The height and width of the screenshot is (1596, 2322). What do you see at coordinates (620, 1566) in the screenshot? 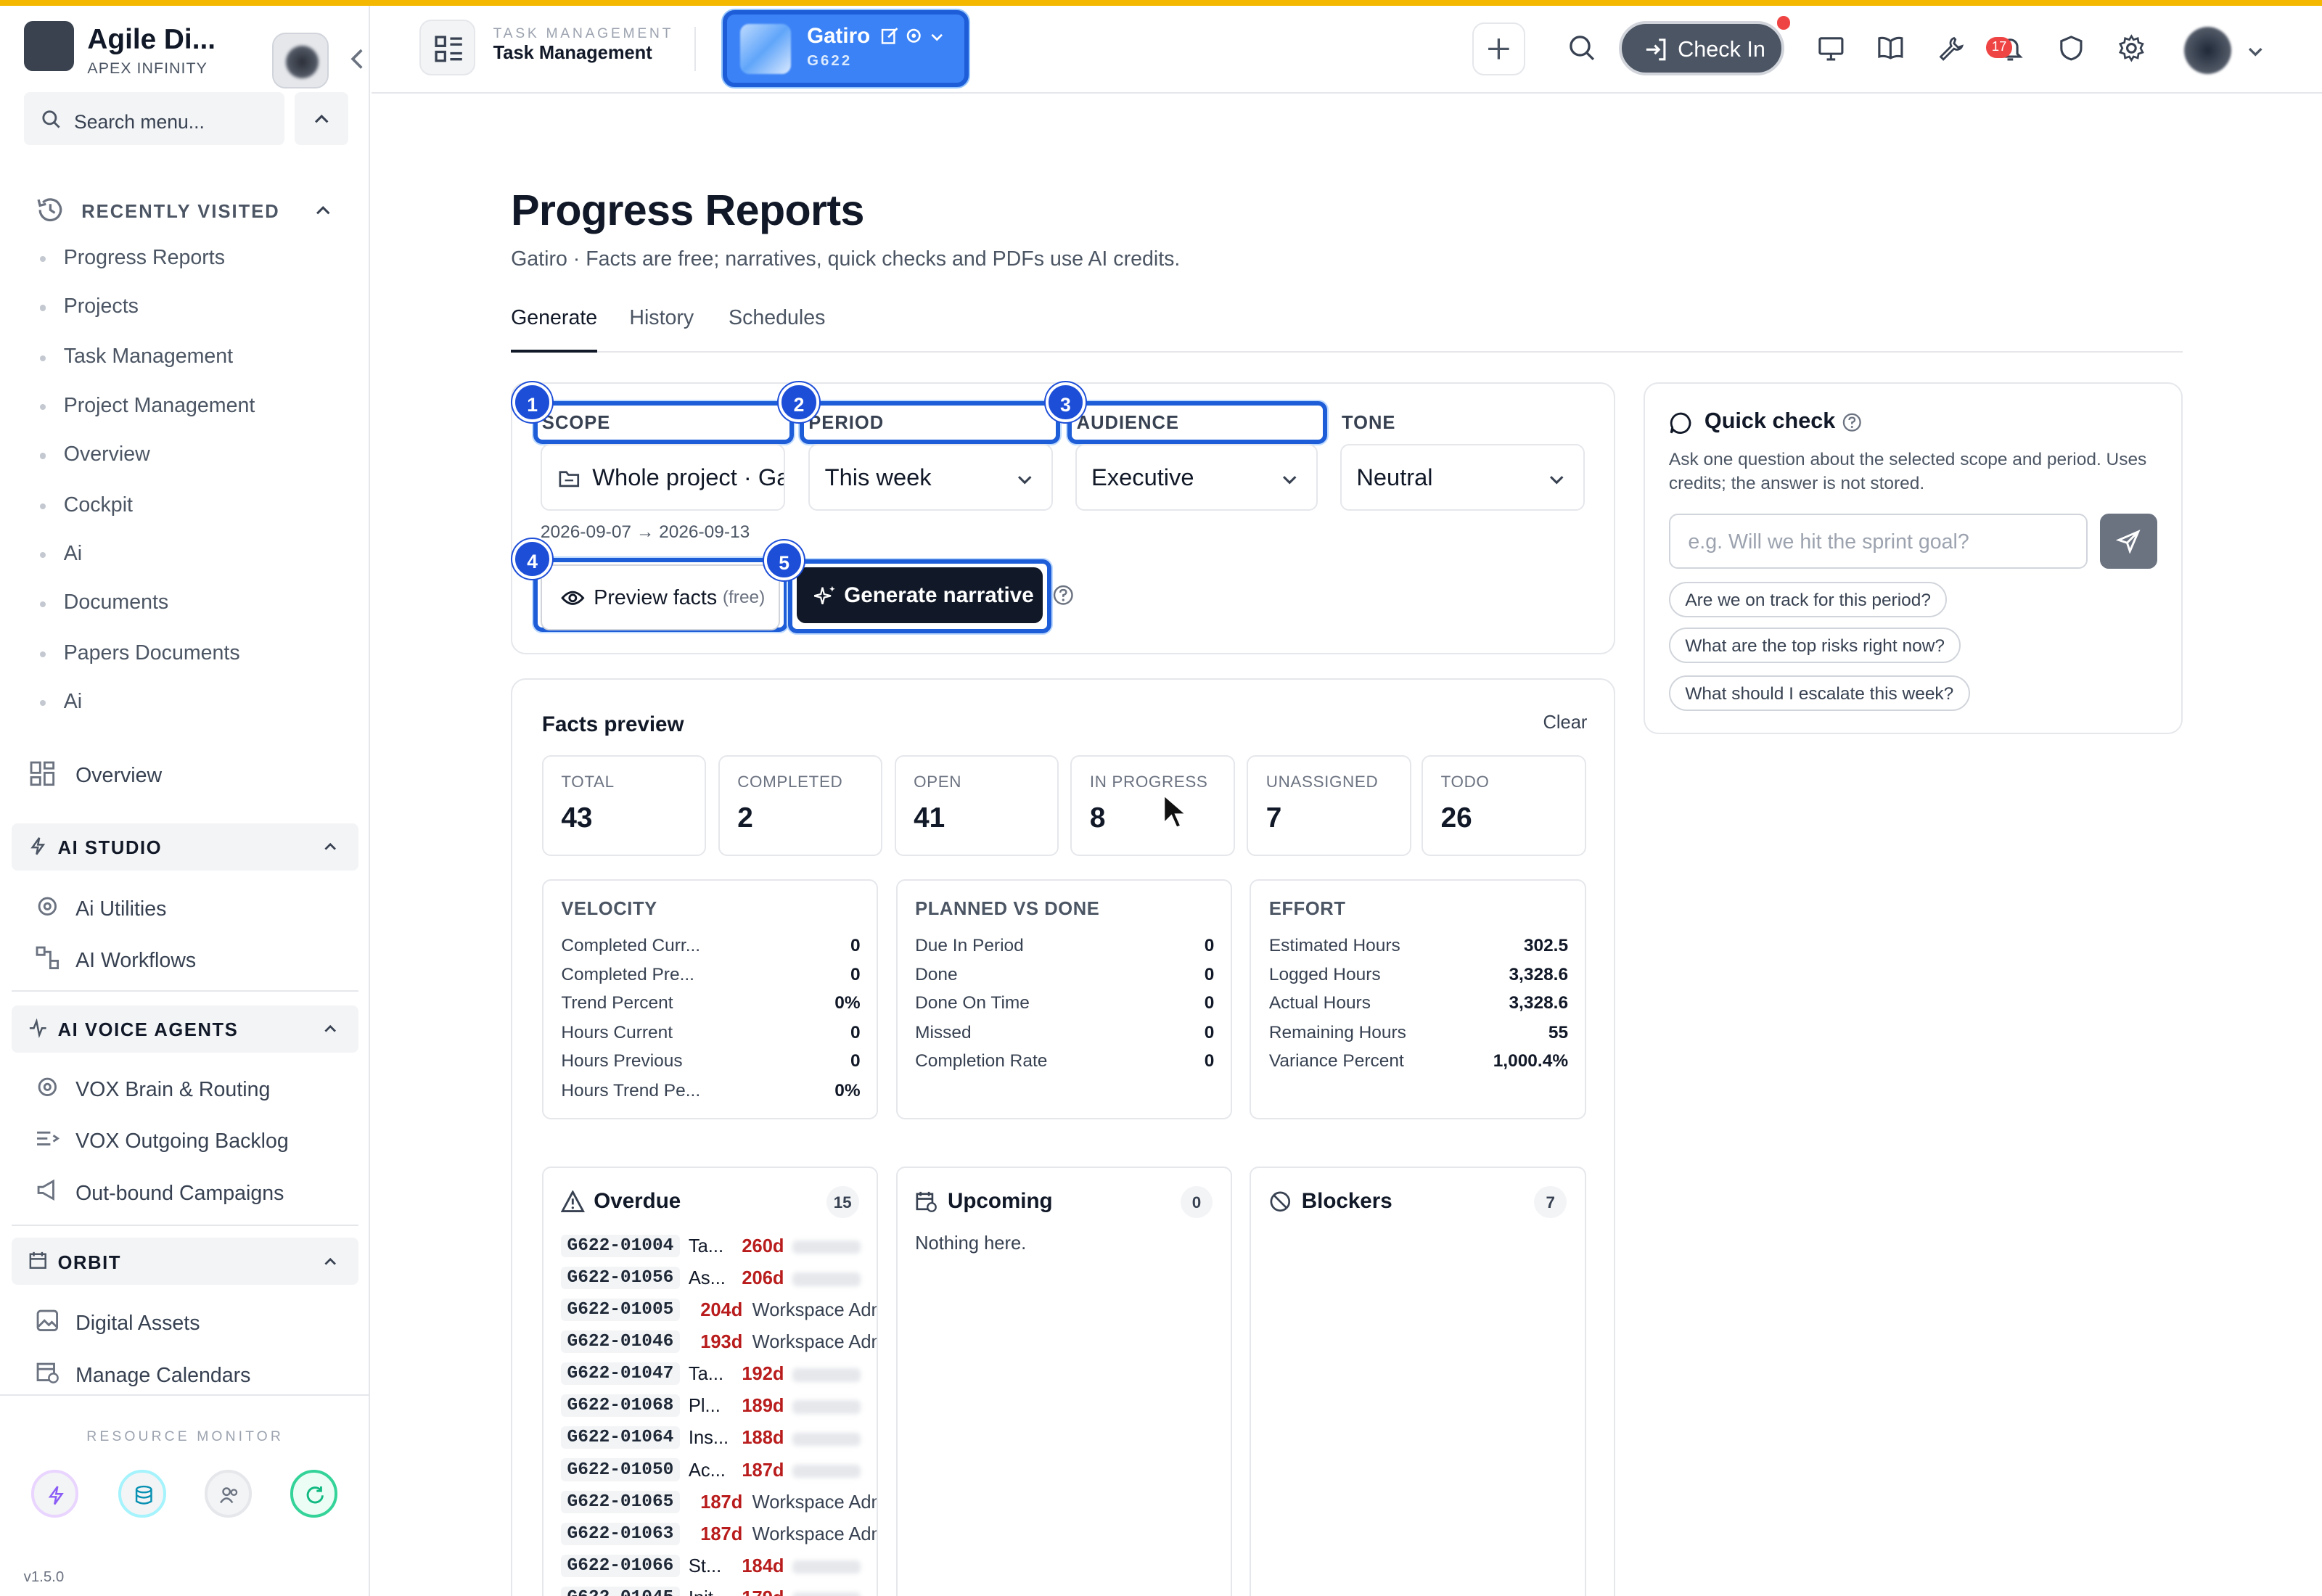
I see `task-id: G622-01066` at bounding box center [620, 1566].